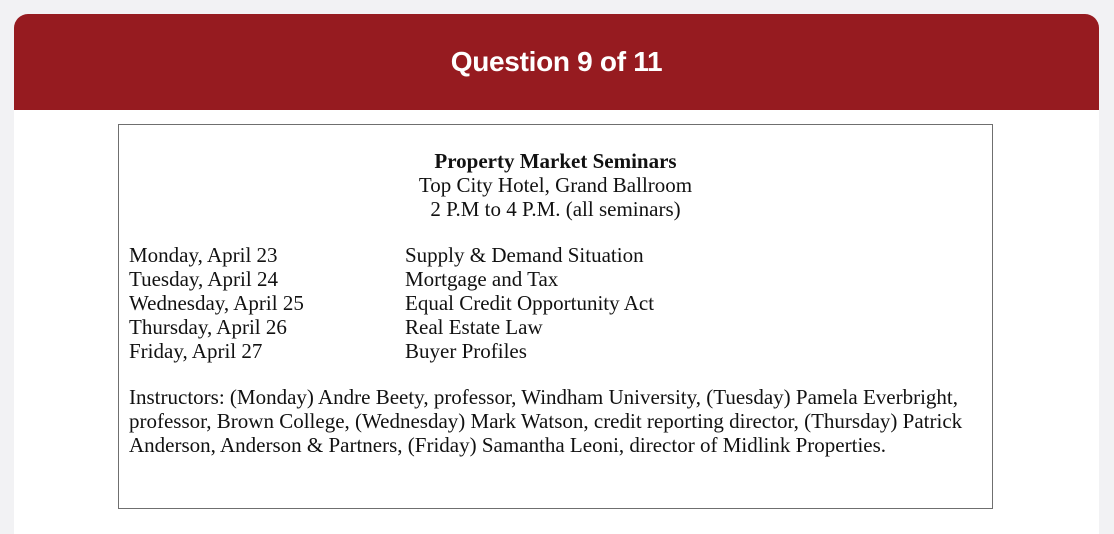 This screenshot has height=534, width=1114. What do you see at coordinates (474, 327) in the screenshot?
I see `schedule-topic: Real Estate Law` at bounding box center [474, 327].